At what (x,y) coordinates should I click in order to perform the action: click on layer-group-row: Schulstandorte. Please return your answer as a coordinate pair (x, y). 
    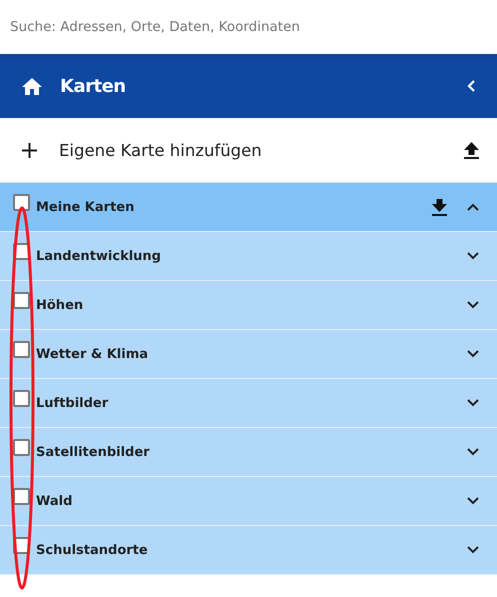
    Looking at the image, I should click on (248, 550).